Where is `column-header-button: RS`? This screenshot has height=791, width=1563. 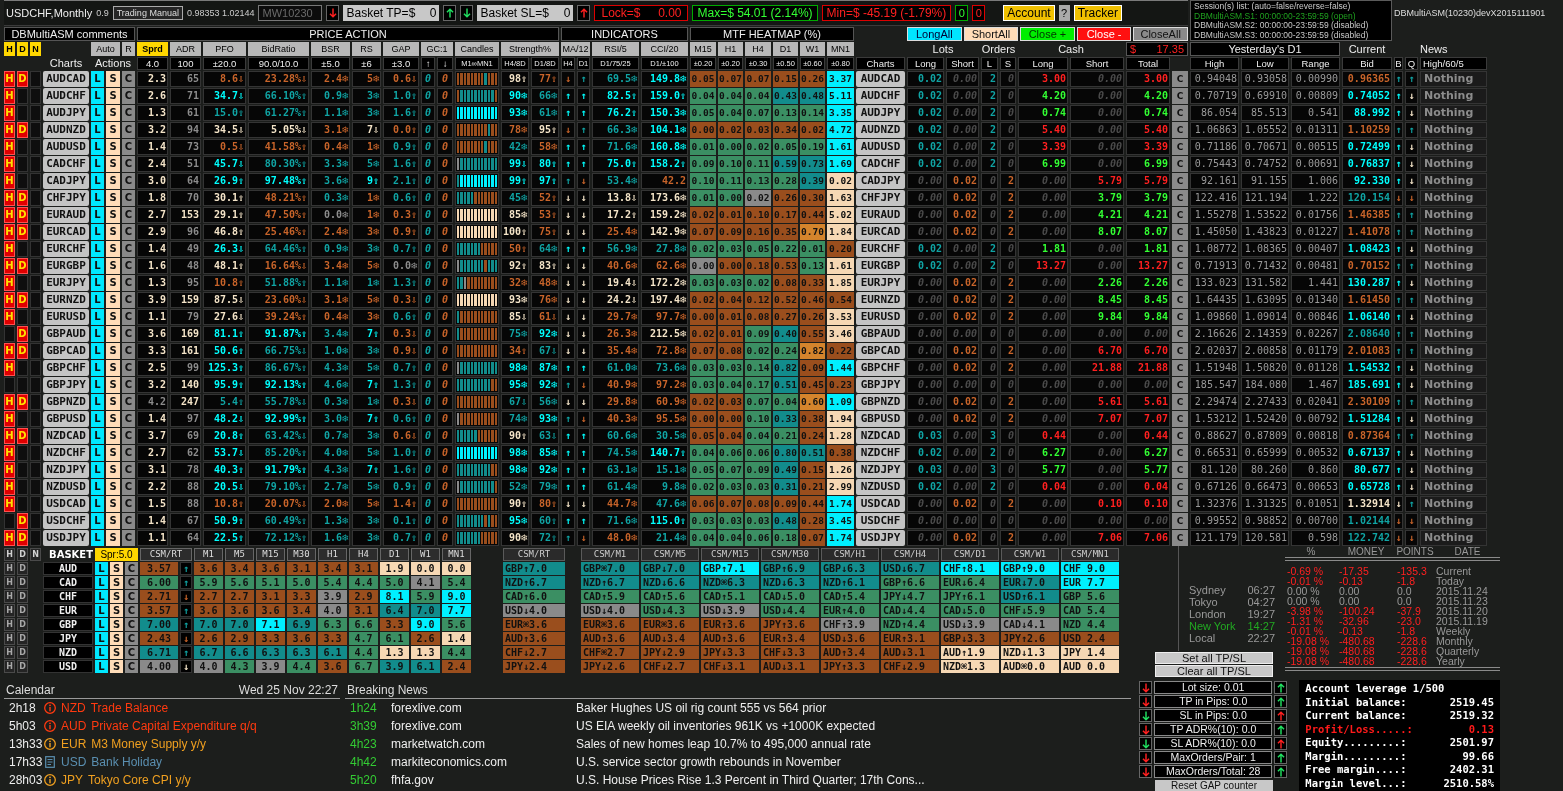 column-header-button: RS is located at coordinates (366, 49).